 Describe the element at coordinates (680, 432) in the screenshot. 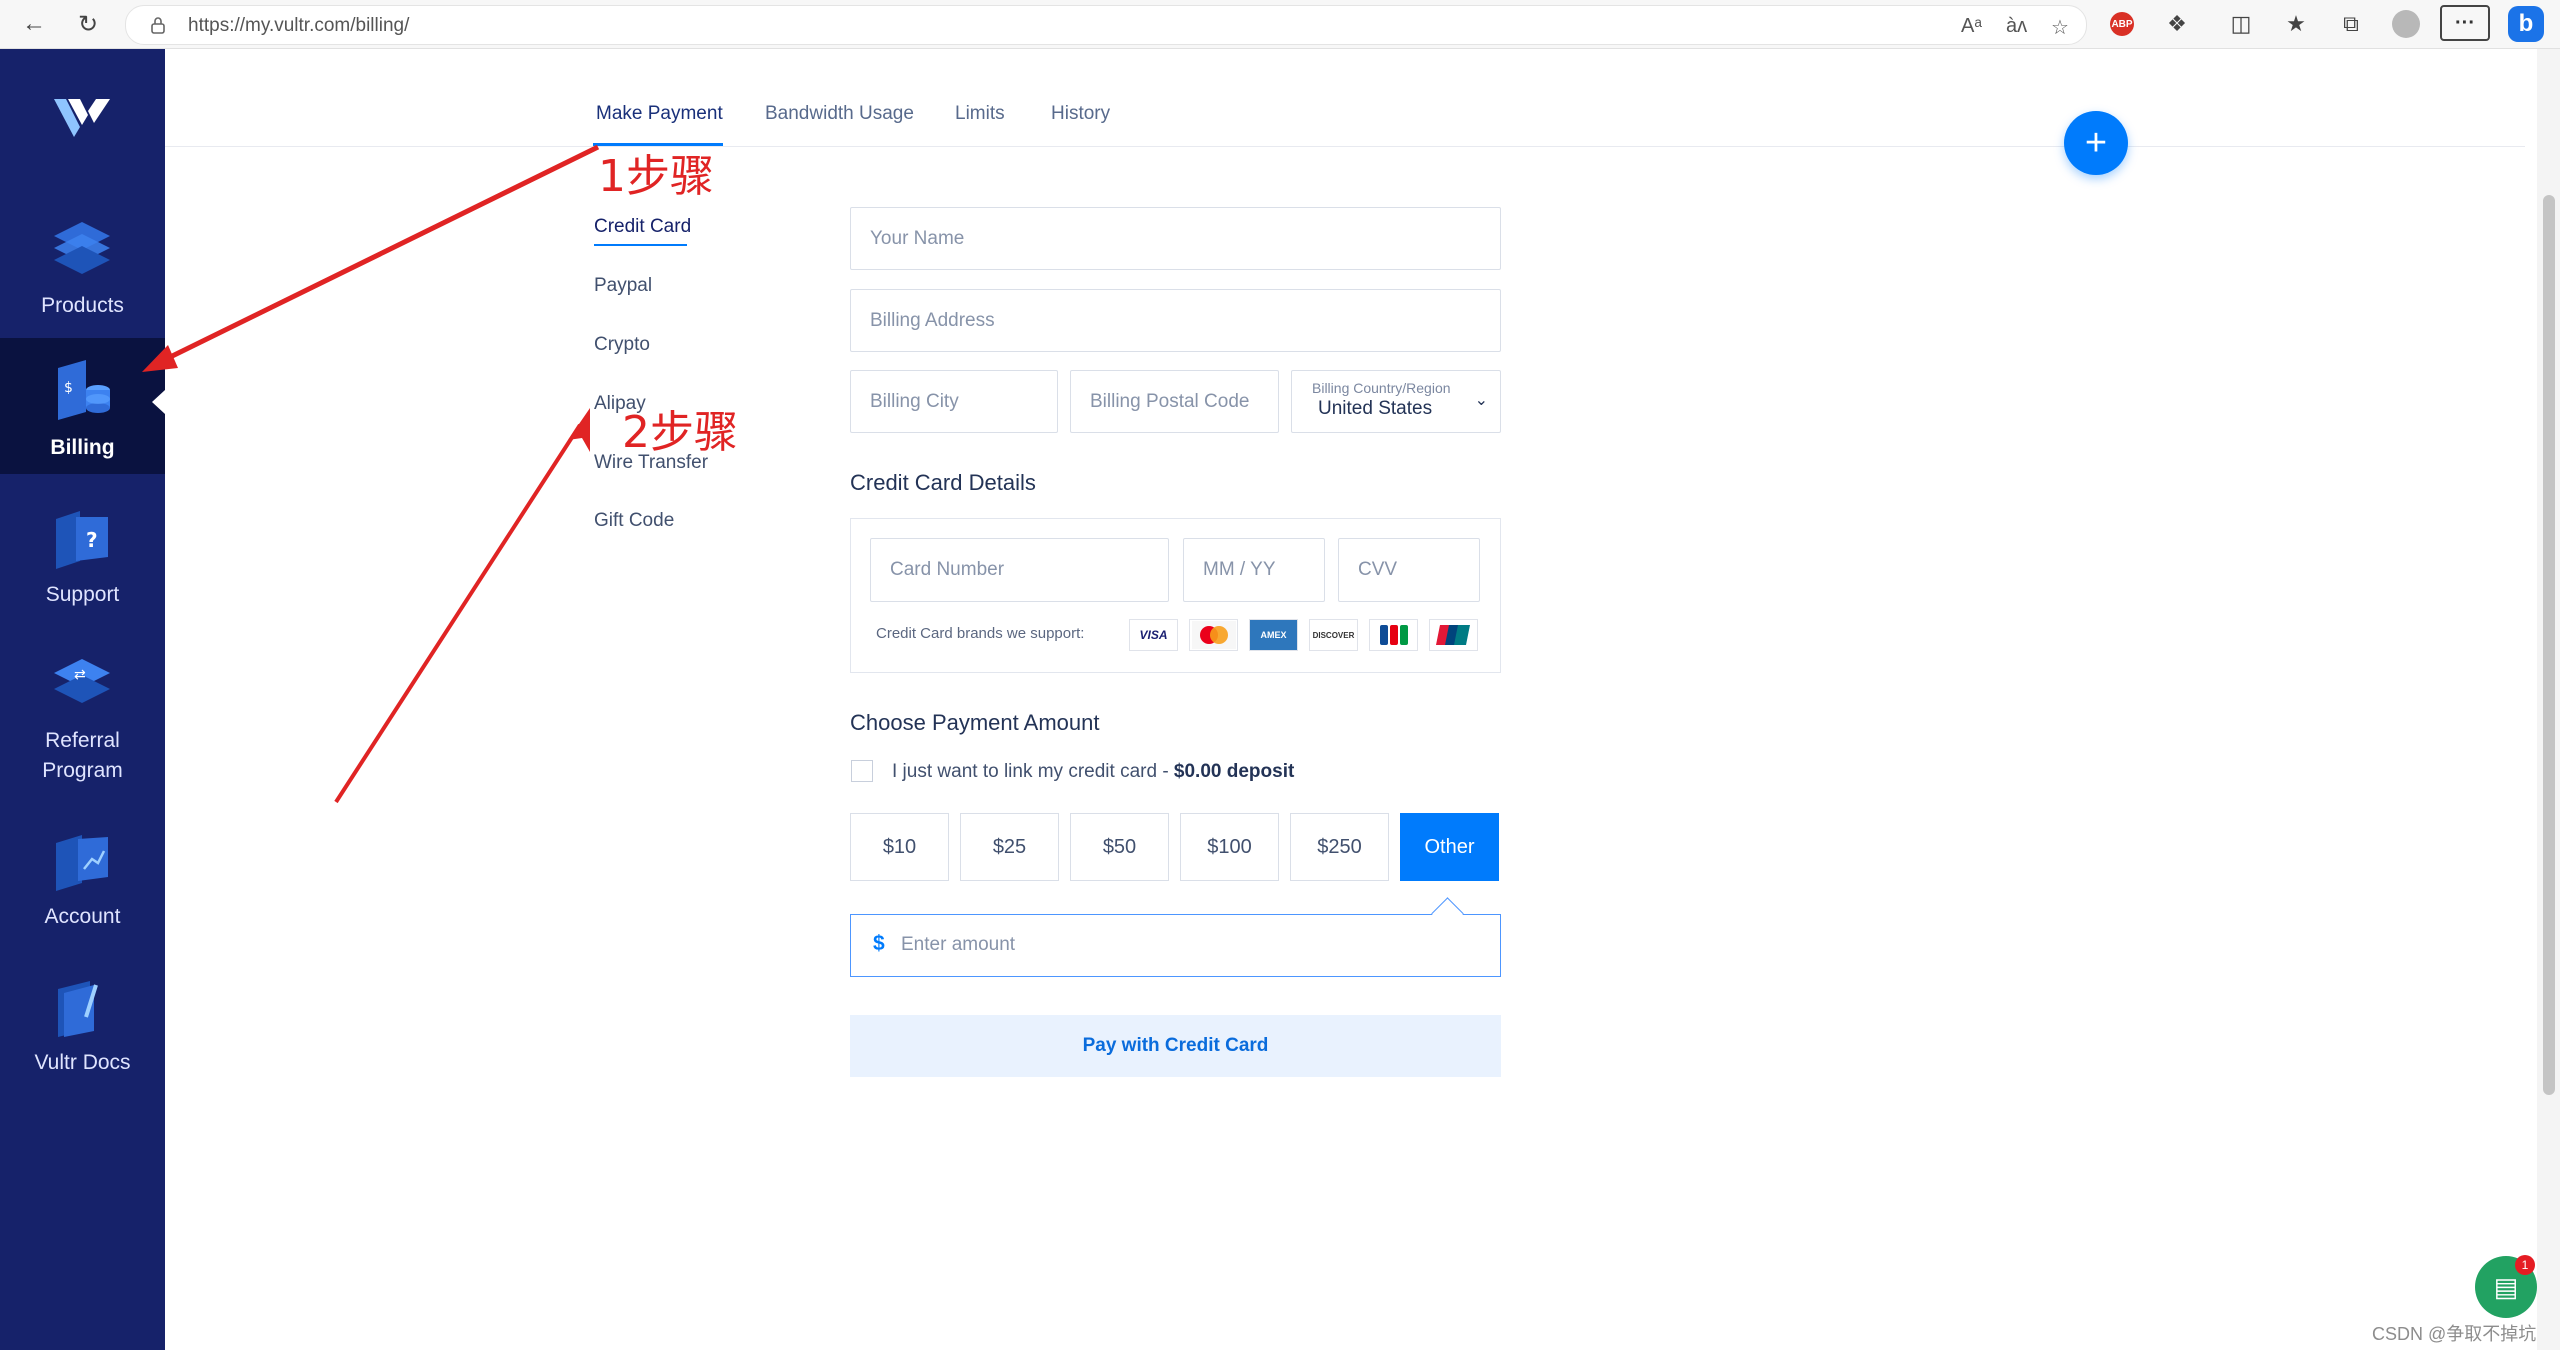

I see `step2-annotation: 2步骤` at that location.